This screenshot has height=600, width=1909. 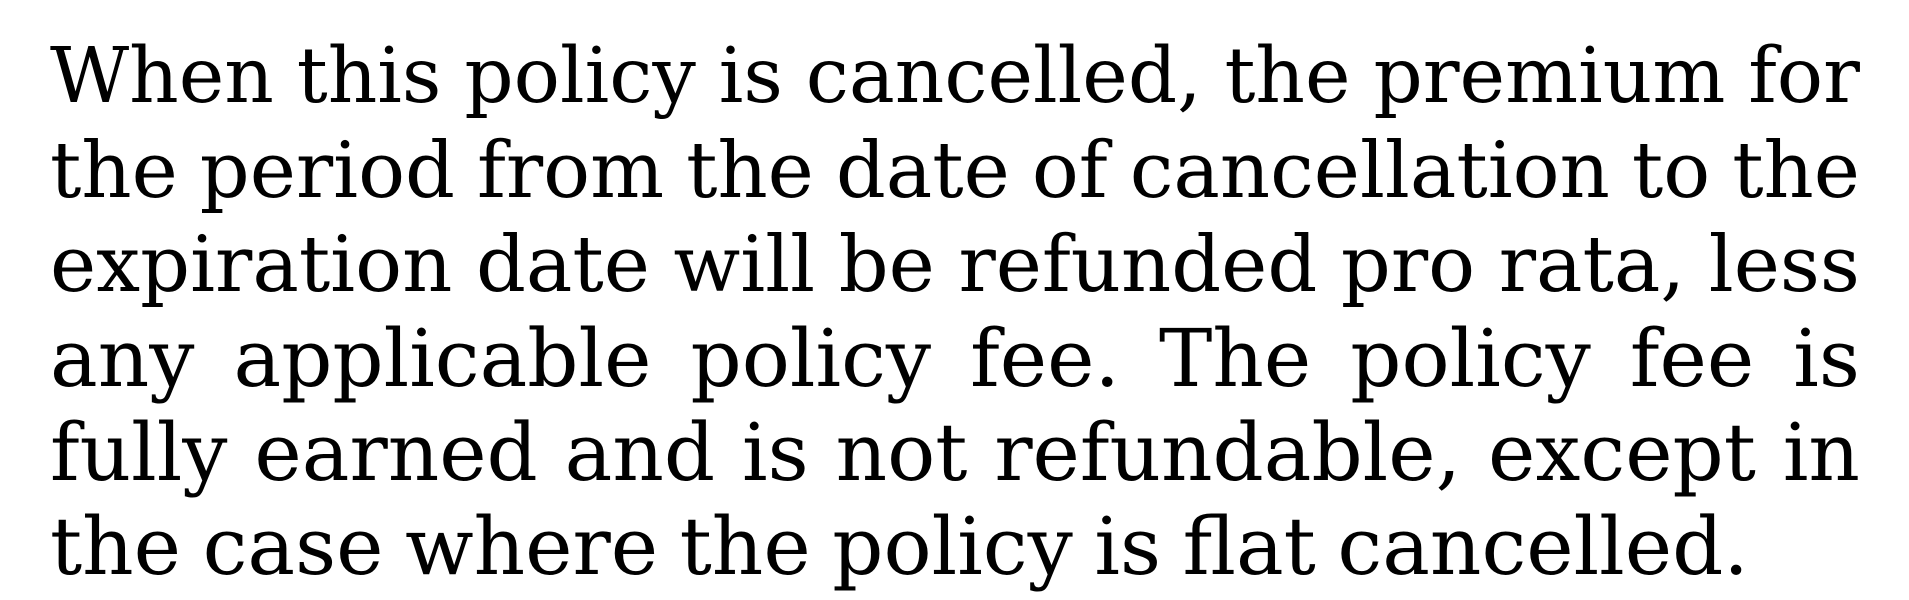 I want to click on word: will, so click(x=744, y=265).